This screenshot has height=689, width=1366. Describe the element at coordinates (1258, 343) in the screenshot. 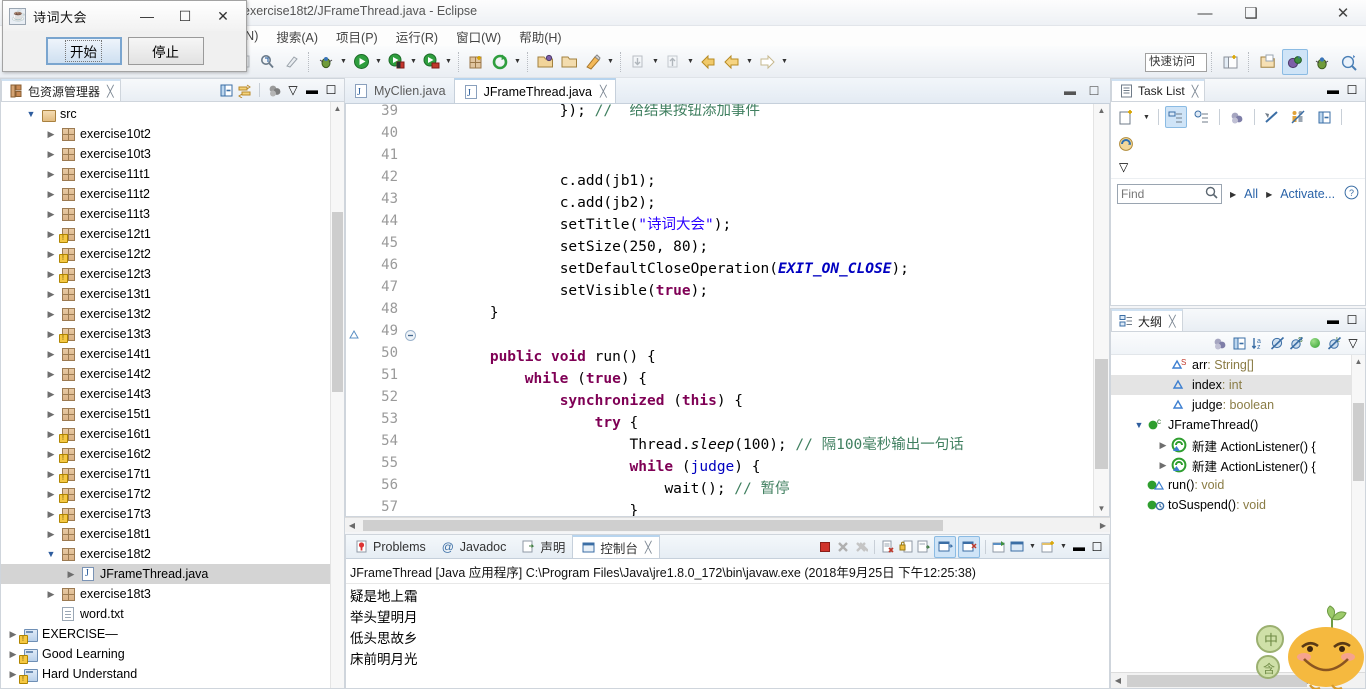

I see `sort-alphabetically-icon: az` at that location.